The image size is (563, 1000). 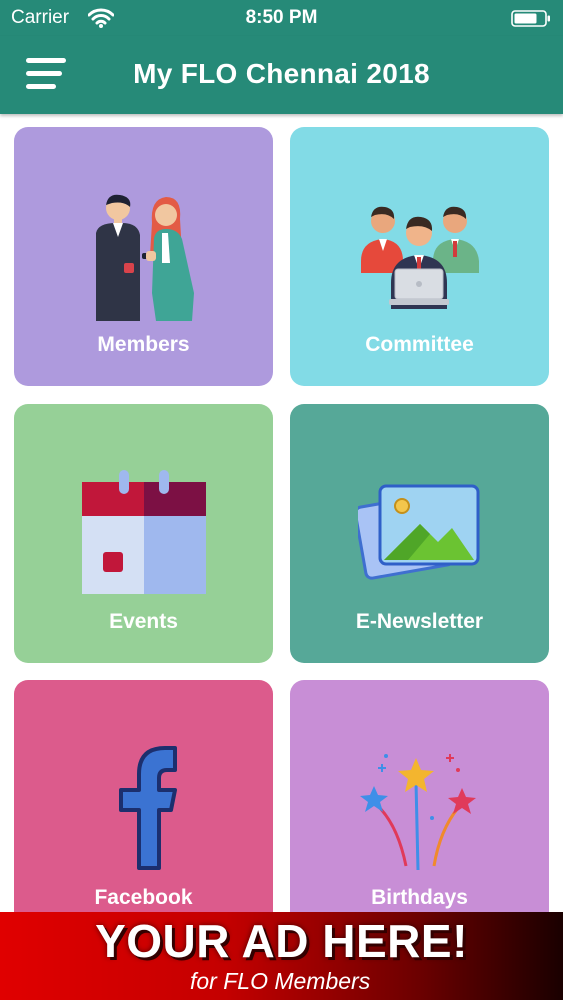 I want to click on tile-label: E-Newsletter, so click(x=419, y=621).